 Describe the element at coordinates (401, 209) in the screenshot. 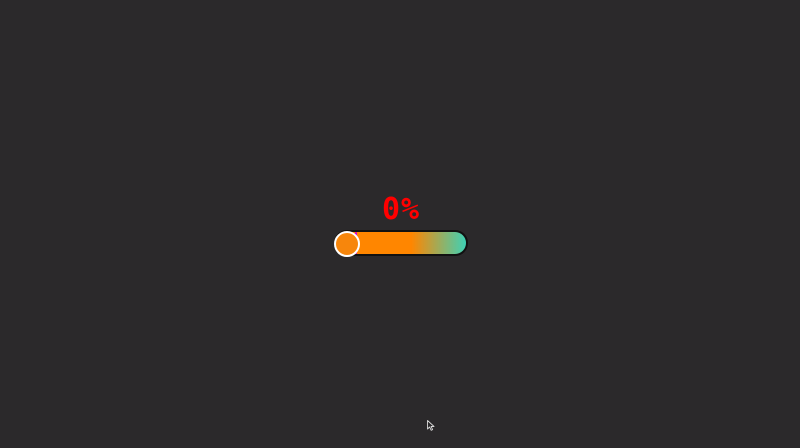

I see `progress-value-label: 0%` at that location.